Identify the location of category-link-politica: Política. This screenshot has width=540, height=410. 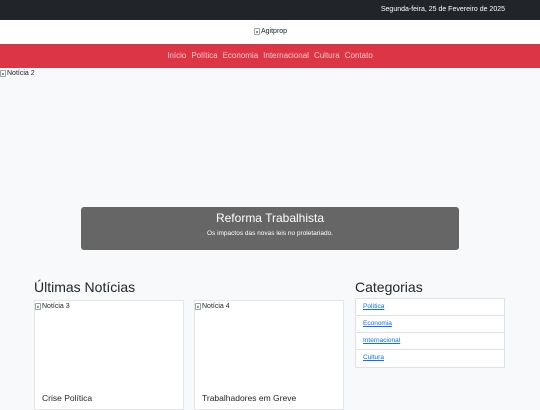
(373, 306).